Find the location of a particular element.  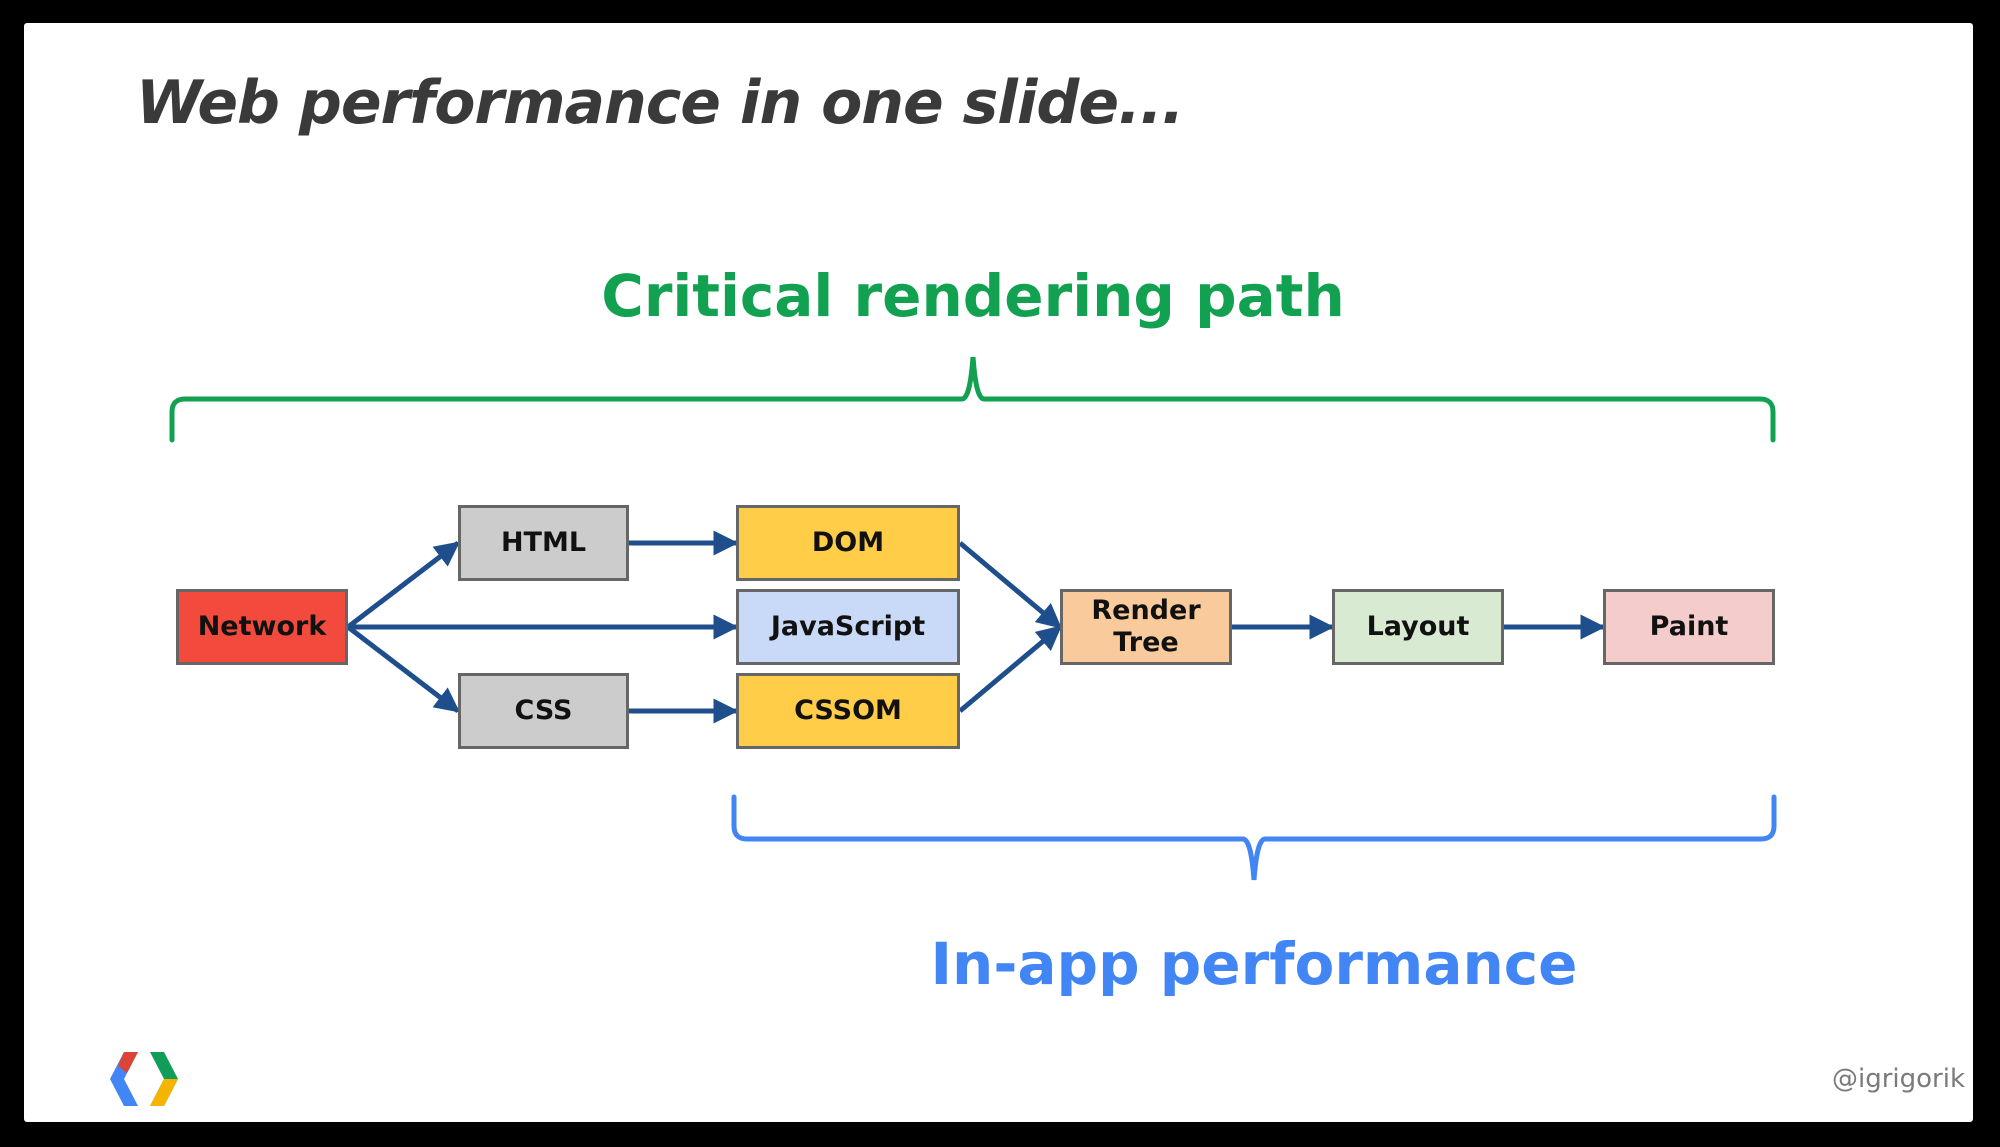

node-css: CSS is located at coordinates (543, 711).